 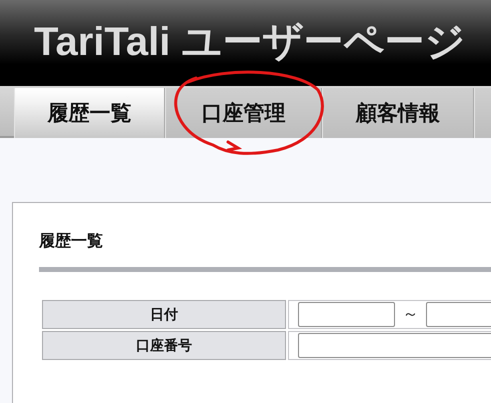 What do you see at coordinates (398, 113) in the screenshot?
I see `tab: 顧客情報` at bounding box center [398, 113].